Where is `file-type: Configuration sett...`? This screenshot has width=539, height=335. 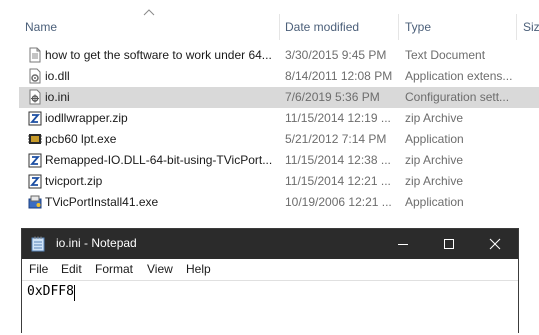
file-type: Configuration sett... is located at coordinates (457, 97).